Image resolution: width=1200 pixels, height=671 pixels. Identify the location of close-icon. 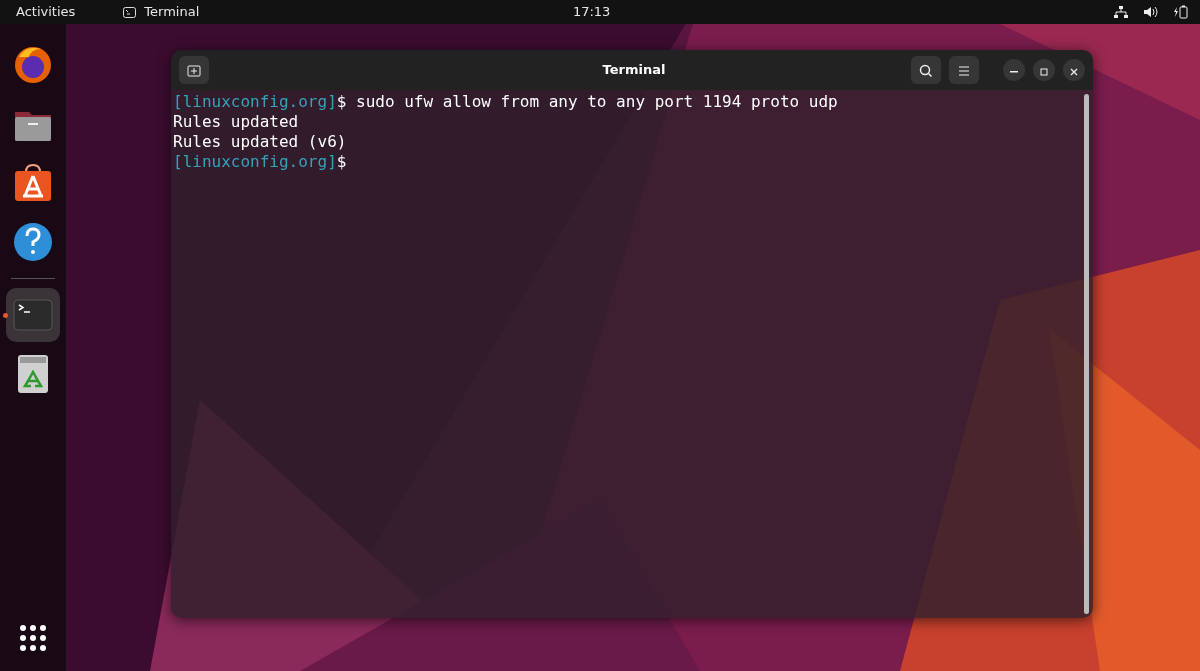
(1074, 71).